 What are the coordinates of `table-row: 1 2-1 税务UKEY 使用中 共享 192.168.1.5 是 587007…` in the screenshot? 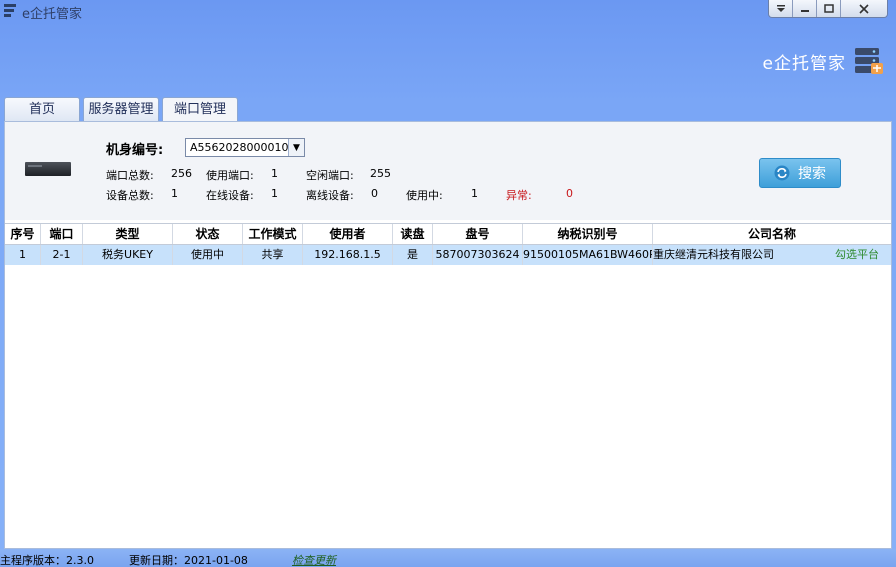 It's located at (448, 255).